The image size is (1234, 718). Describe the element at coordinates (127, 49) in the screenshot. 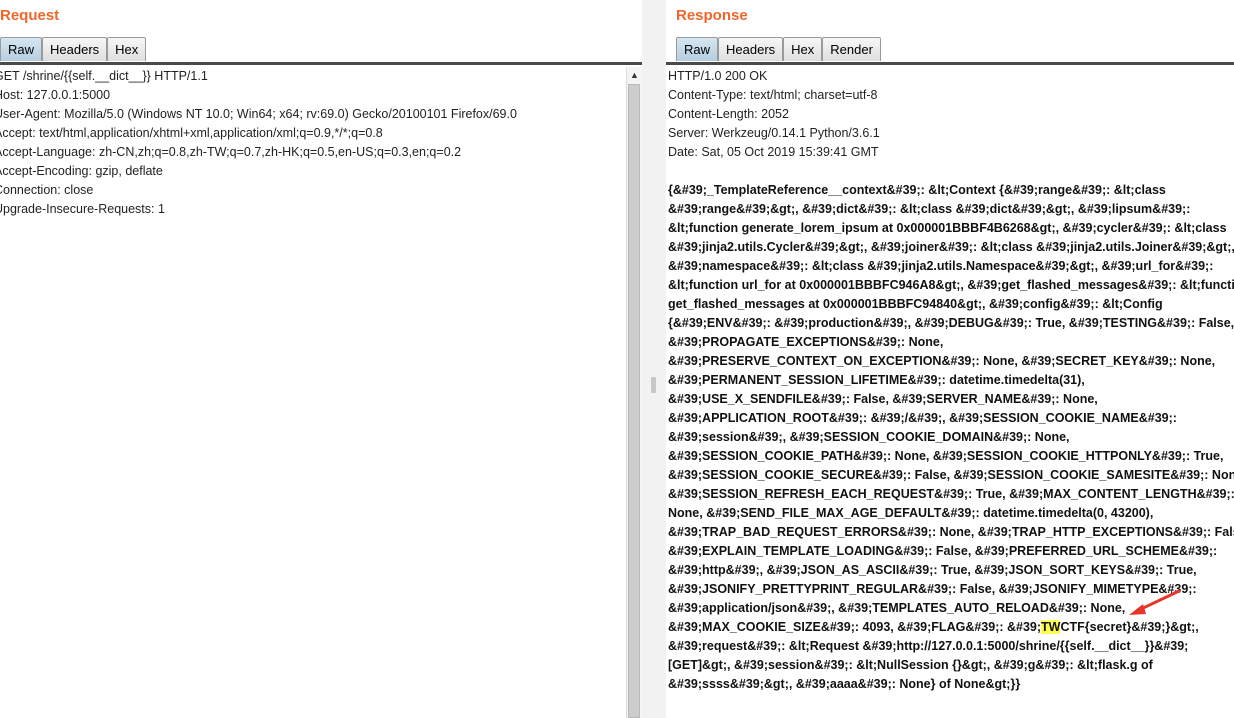

I see `request-tab-hex: Hex` at that location.